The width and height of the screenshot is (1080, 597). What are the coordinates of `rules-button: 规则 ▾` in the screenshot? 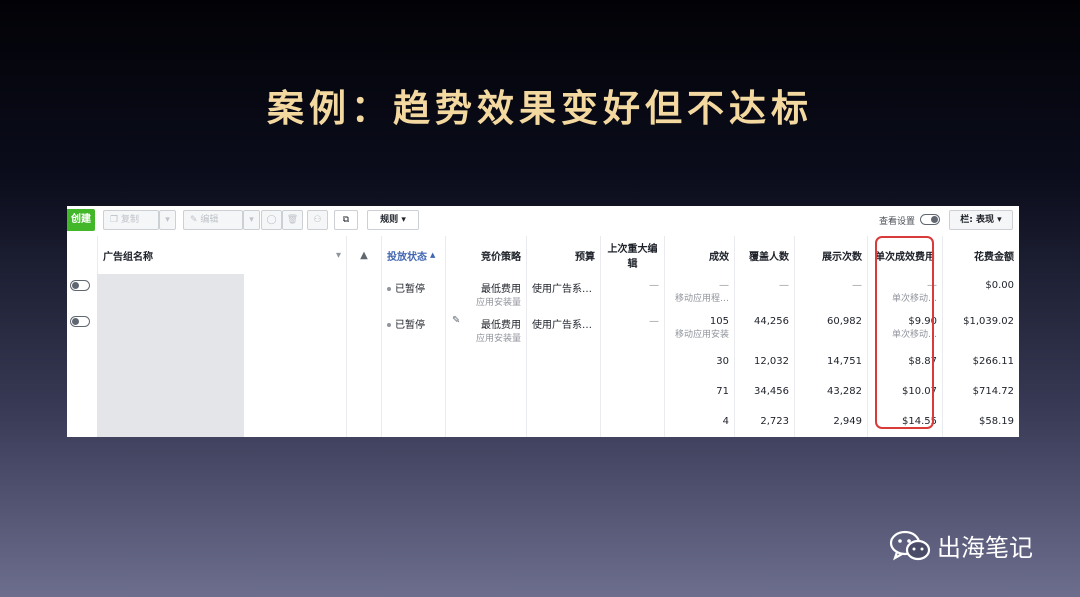 It's located at (393, 220).